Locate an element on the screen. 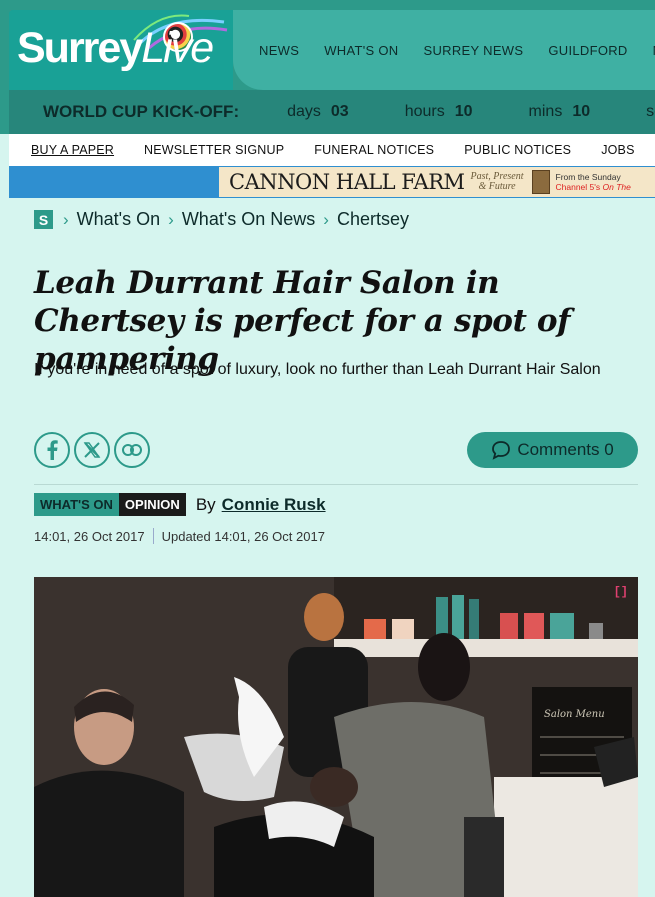  subnav-newsletter-signup: NEWSLETTER SIGNUP is located at coordinates (214, 150).